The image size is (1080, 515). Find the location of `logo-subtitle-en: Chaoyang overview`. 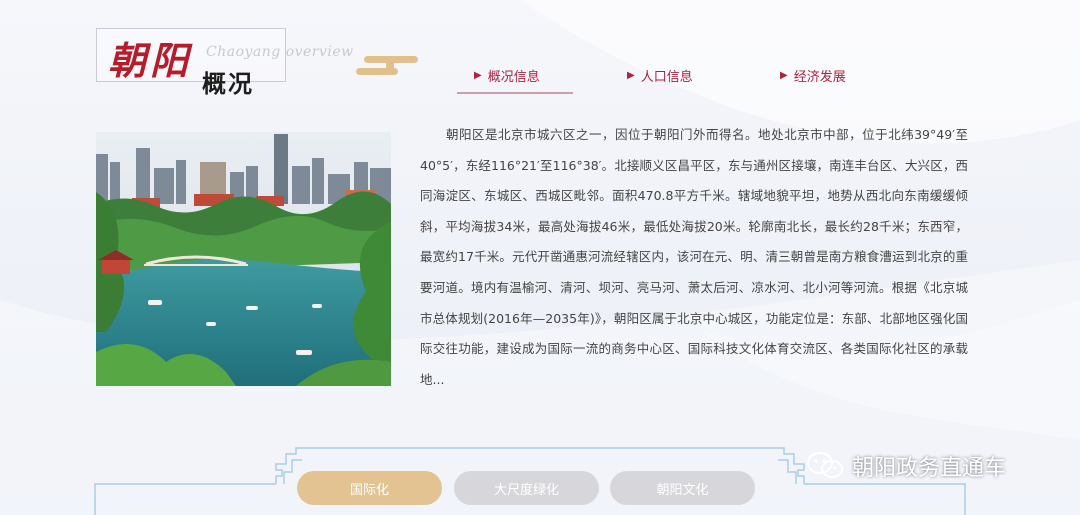

logo-subtitle-en: Chaoyang overview is located at coordinates (280, 52).